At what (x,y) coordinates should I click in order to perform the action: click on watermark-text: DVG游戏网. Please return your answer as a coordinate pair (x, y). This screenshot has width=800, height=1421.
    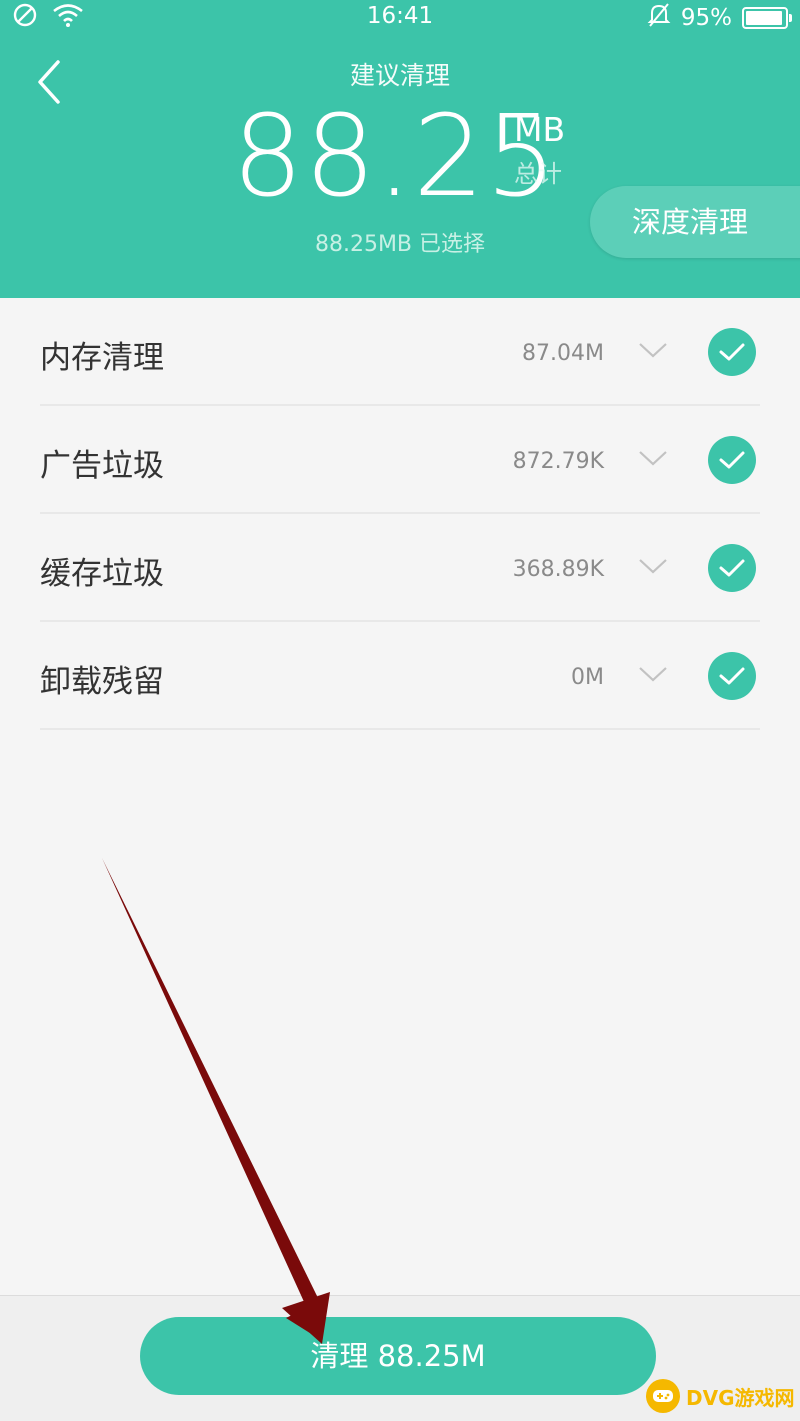
    Looking at the image, I should click on (740, 1397).